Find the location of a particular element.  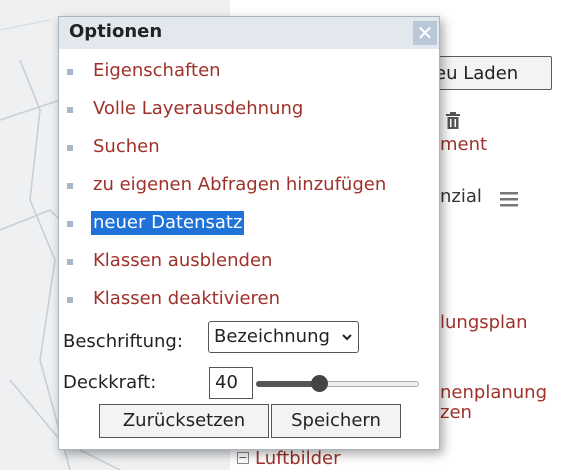

menu-item-label: Eigenschaften is located at coordinates (157, 71).